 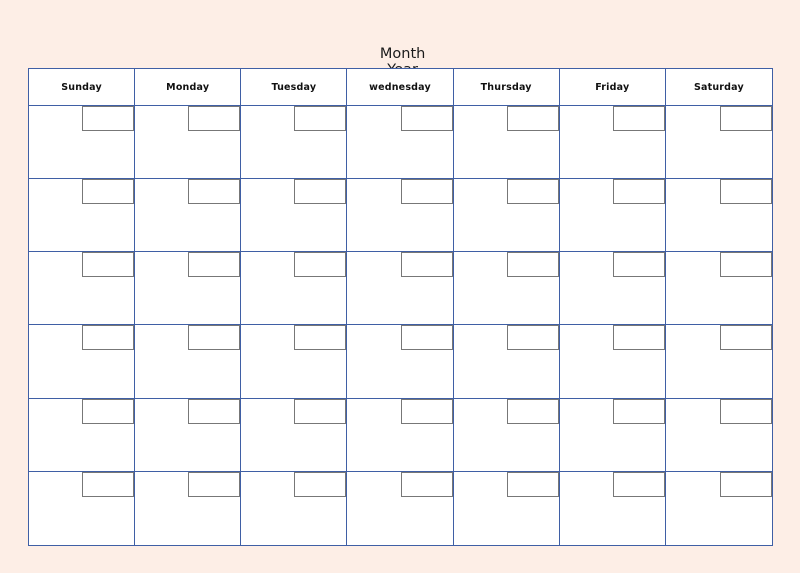 I want to click on title-month: Month, so click(x=402, y=54).